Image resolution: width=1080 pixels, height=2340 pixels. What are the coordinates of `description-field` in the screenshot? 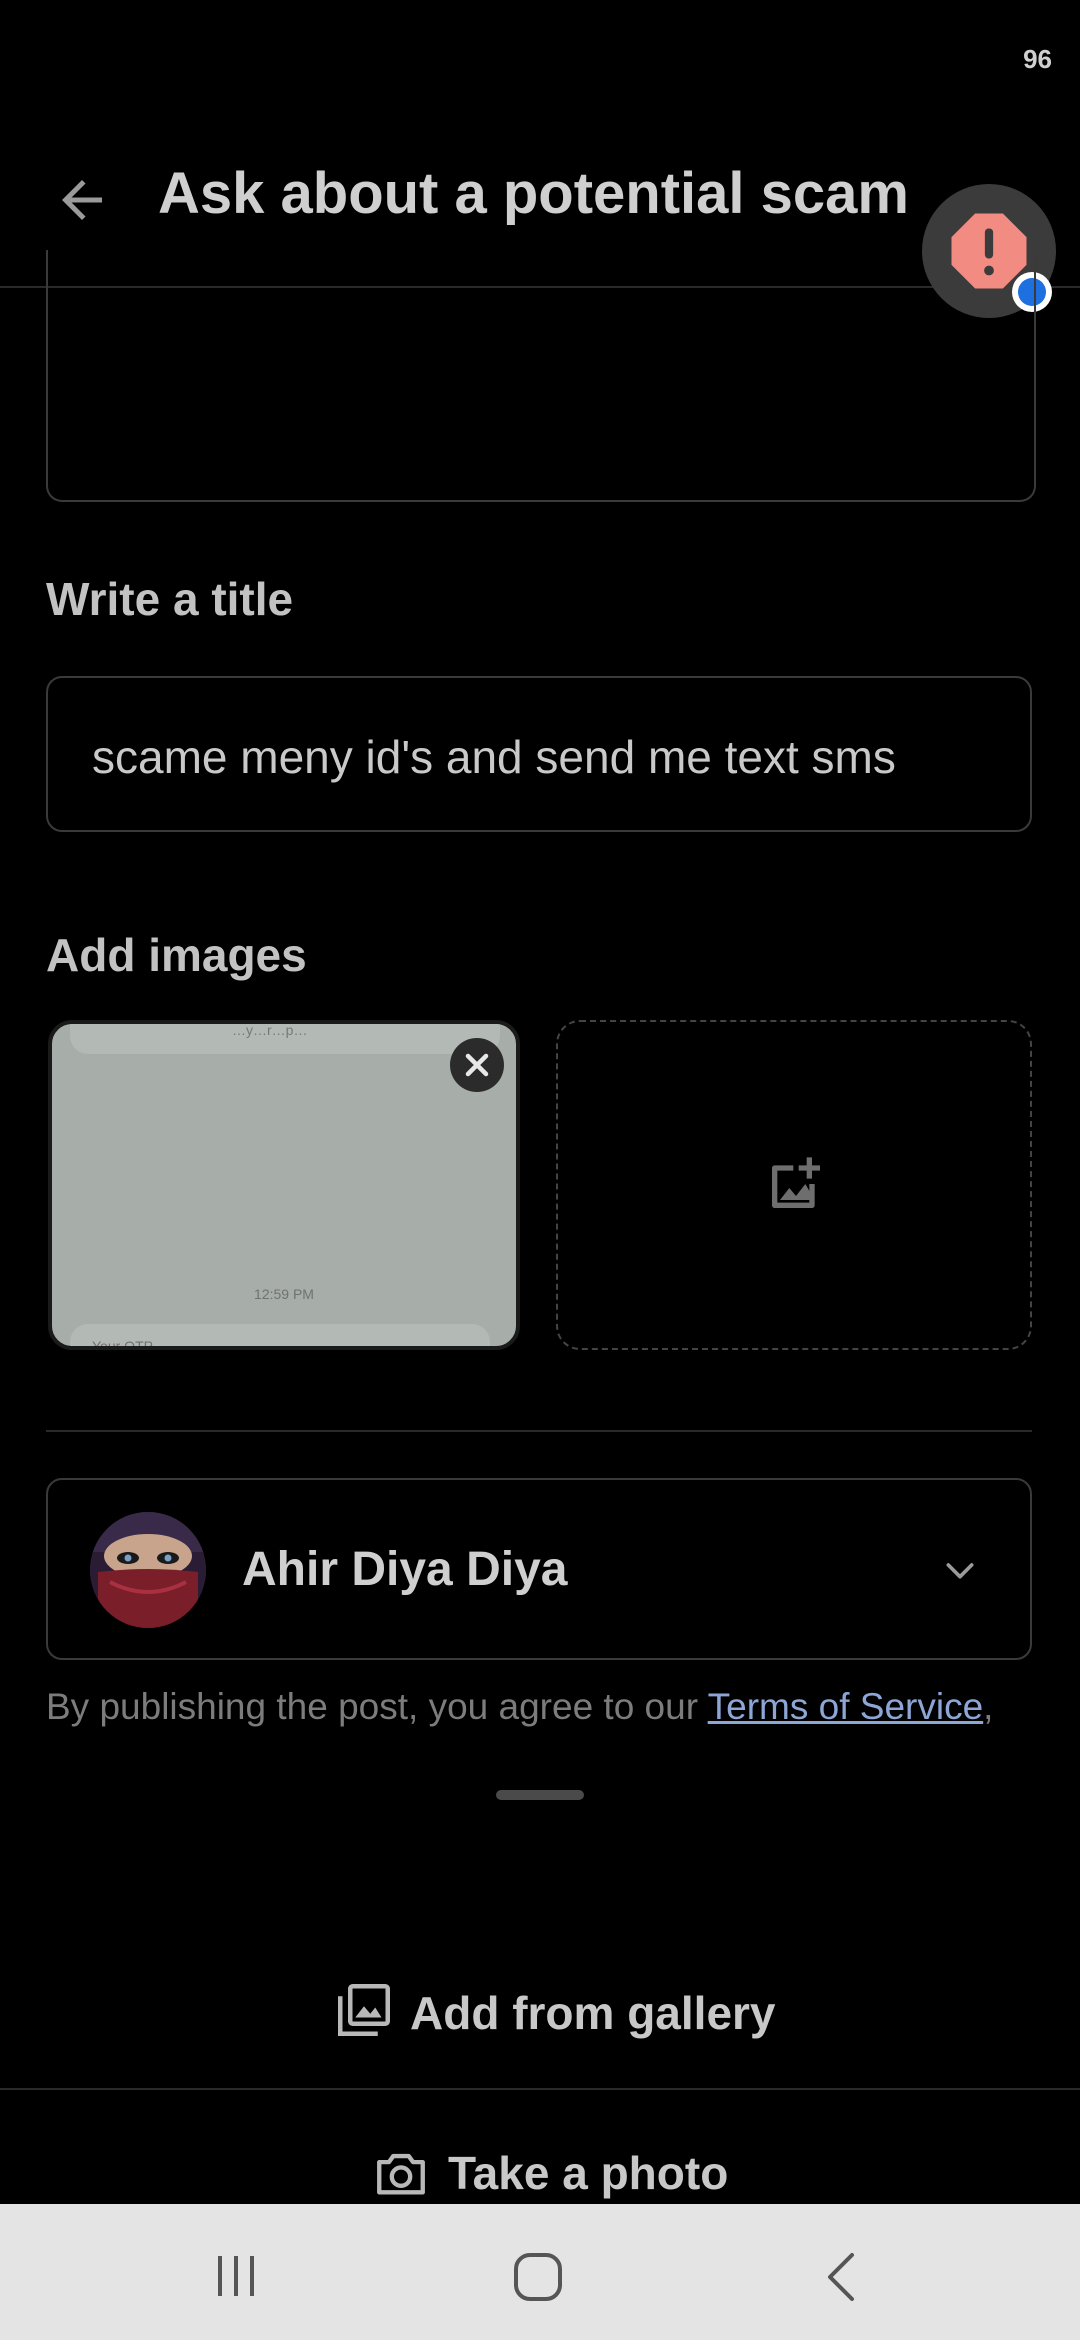 It's located at (541, 376).